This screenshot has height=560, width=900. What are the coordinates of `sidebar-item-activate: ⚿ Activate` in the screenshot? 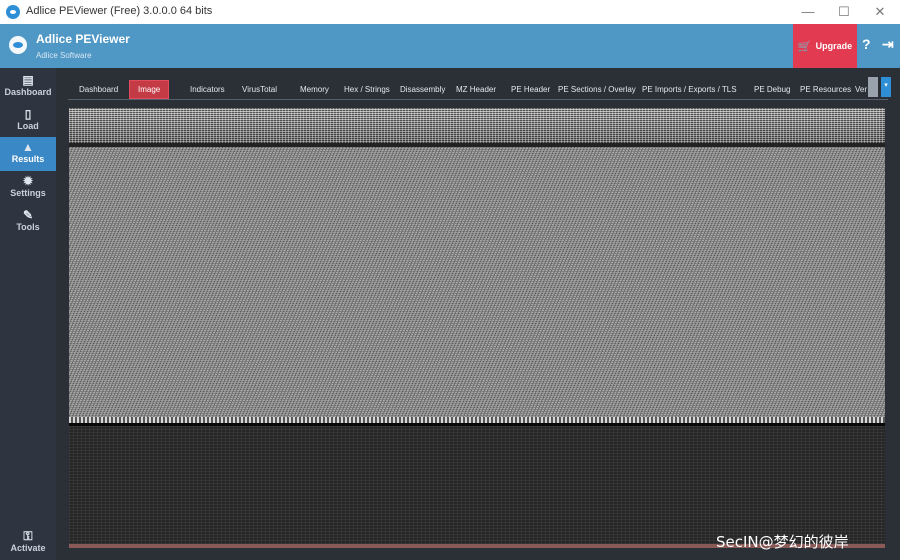 It's located at (28, 543).